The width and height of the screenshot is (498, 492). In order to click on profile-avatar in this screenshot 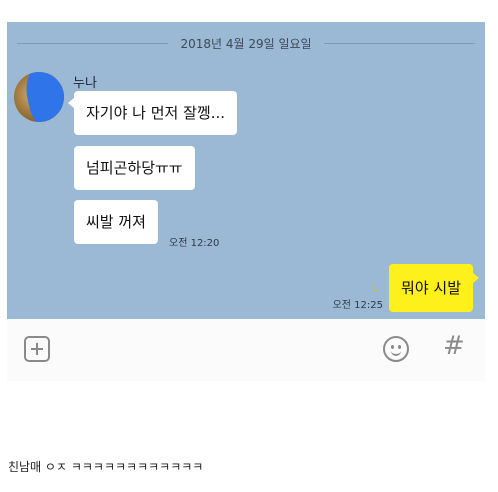, I will do `click(39, 97)`.